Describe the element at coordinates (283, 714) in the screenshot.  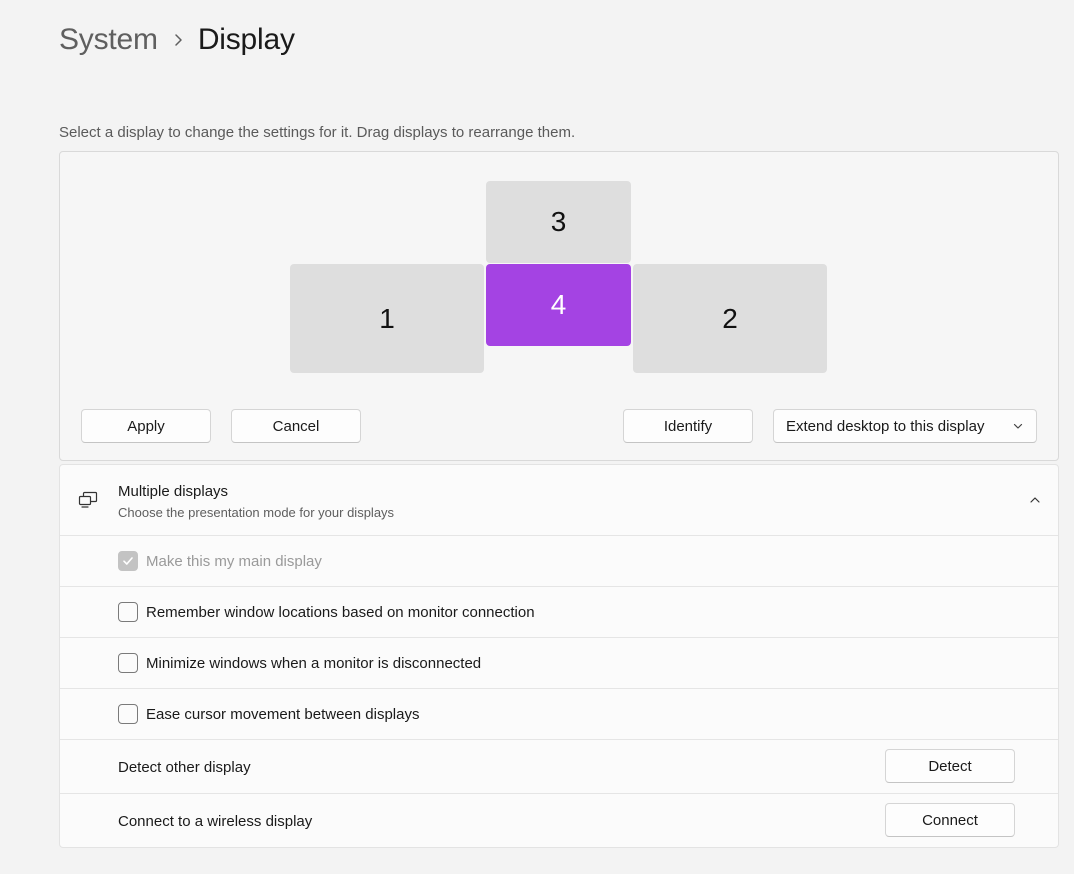
I see `ease-cursor-label: Ease cursor movement between displays` at that location.